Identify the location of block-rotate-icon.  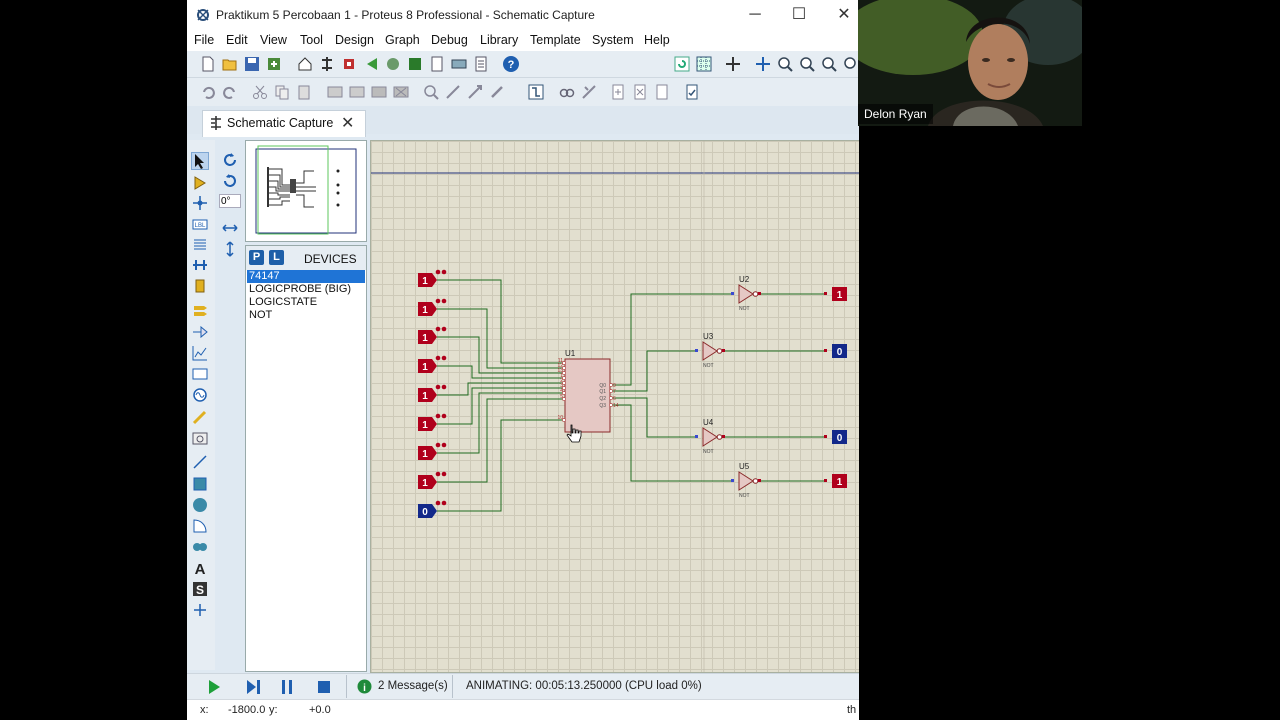
(379, 92).